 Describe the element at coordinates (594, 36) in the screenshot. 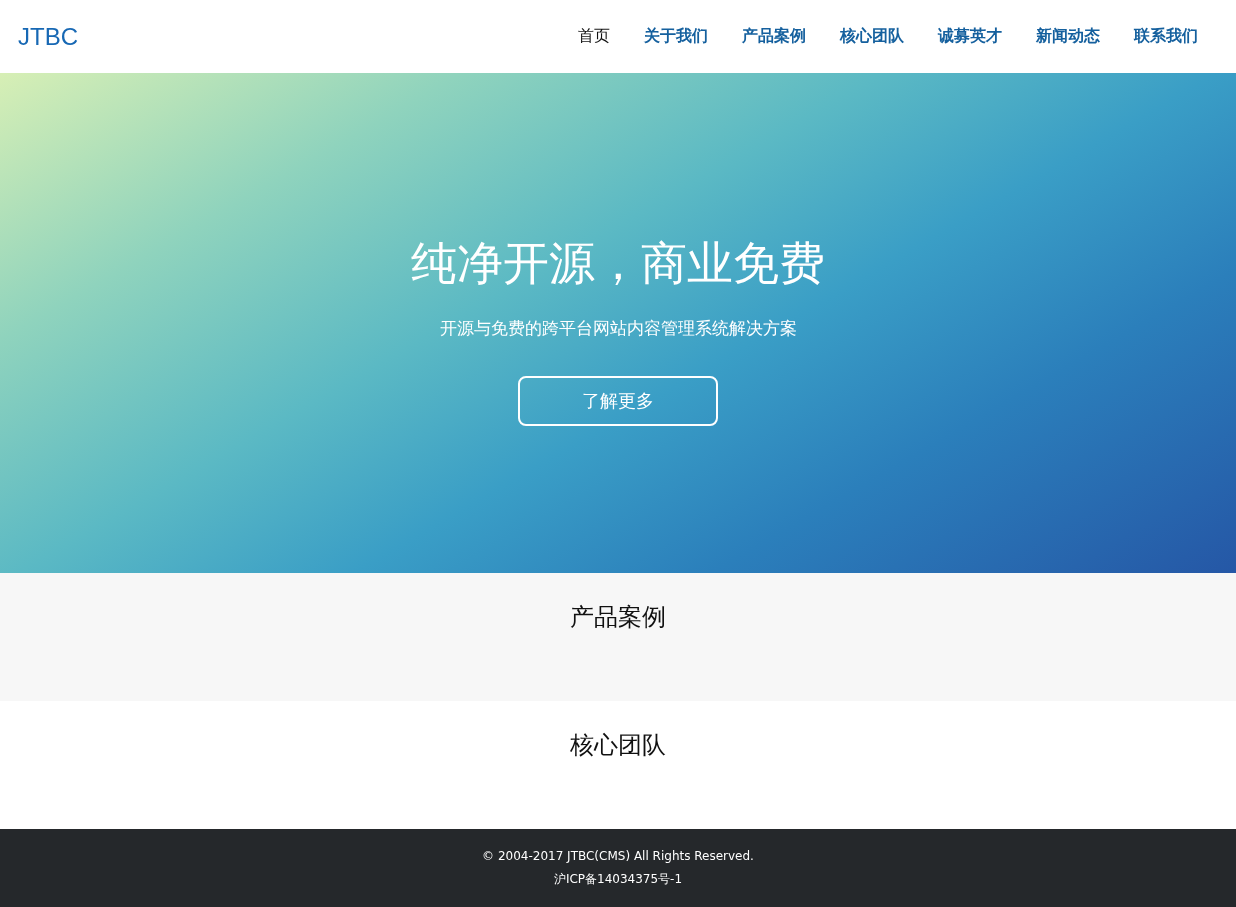

I see `nav-link: 首页` at that location.